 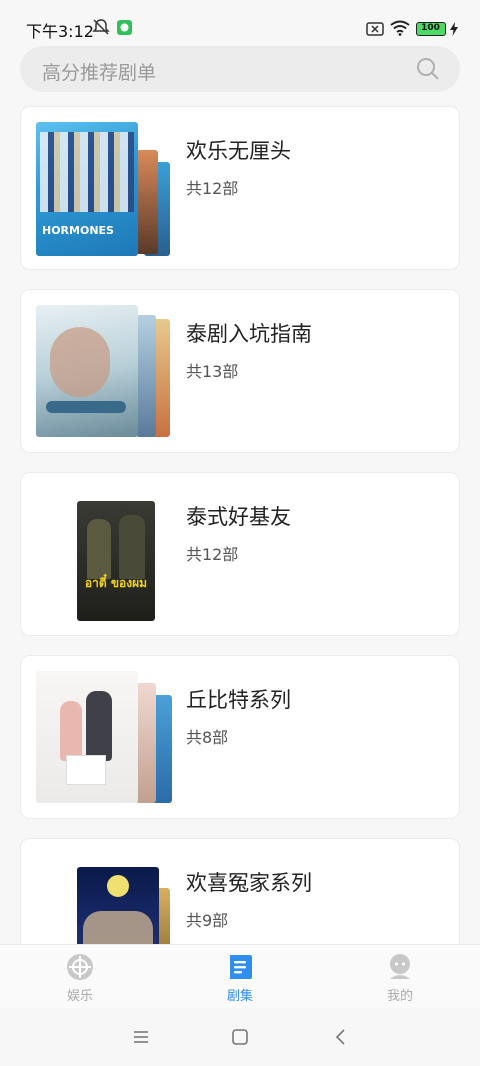 I want to click on search-placeholder: 高分推荐剧单, so click(x=99, y=73).